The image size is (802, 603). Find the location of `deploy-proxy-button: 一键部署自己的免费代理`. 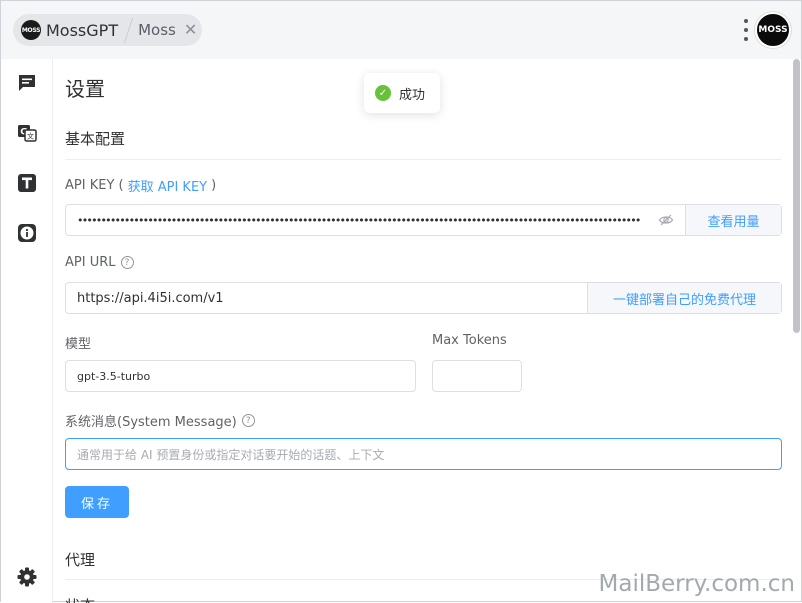

deploy-proxy-button: 一键部署自己的免费代理 is located at coordinates (684, 298).